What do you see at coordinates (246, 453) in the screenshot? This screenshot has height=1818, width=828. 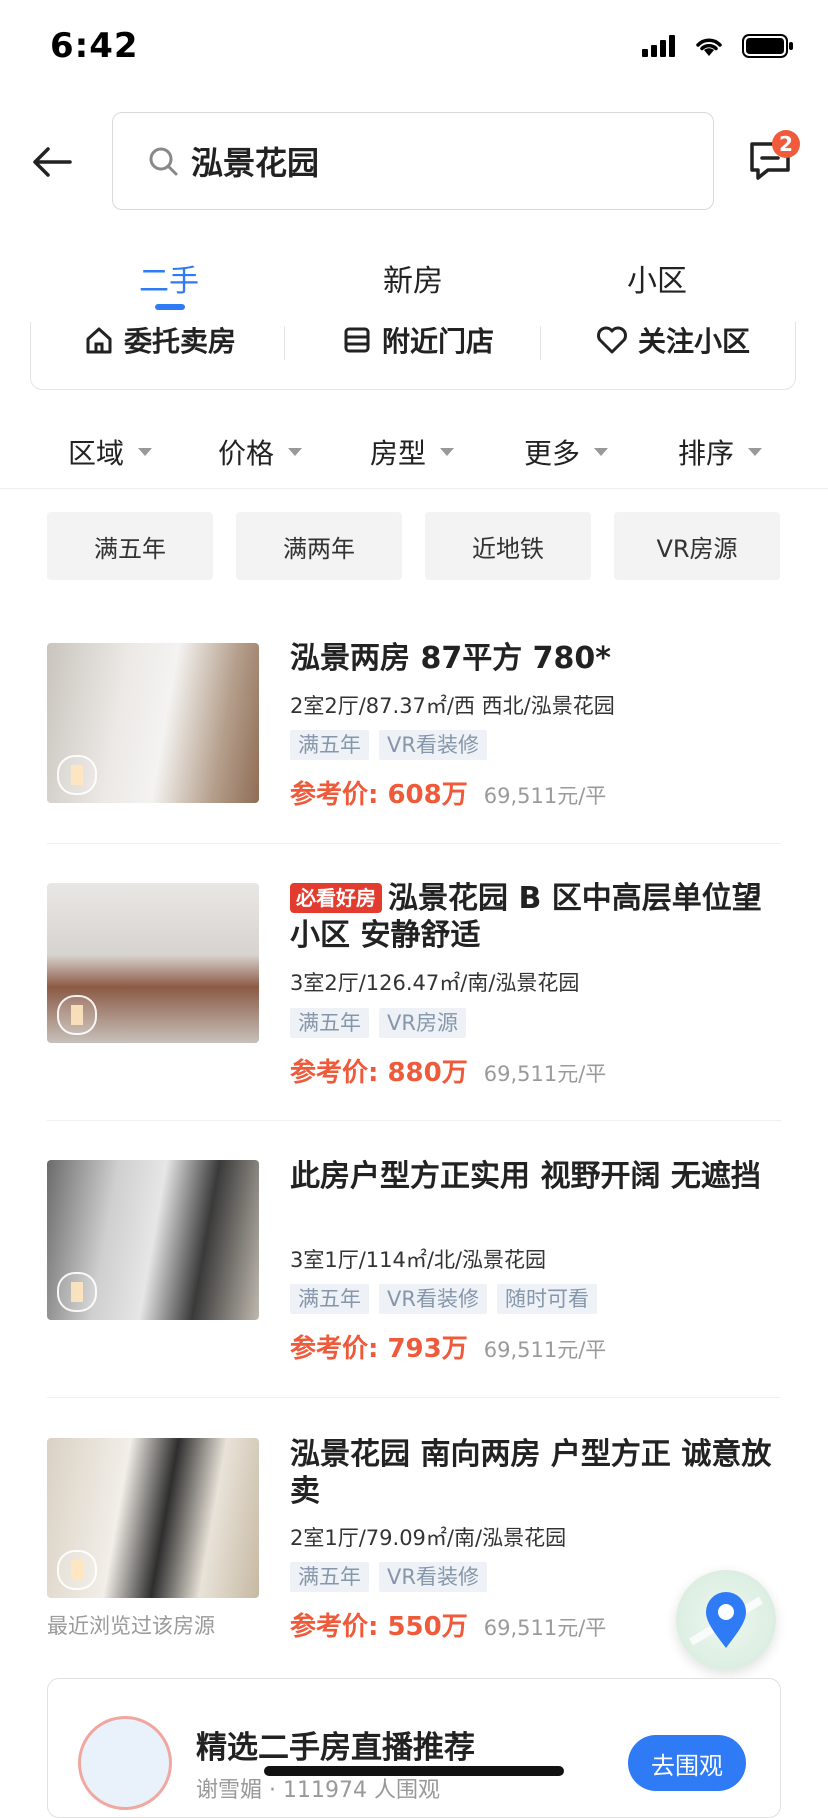 I see `filter-label: 价格` at bounding box center [246, 453].